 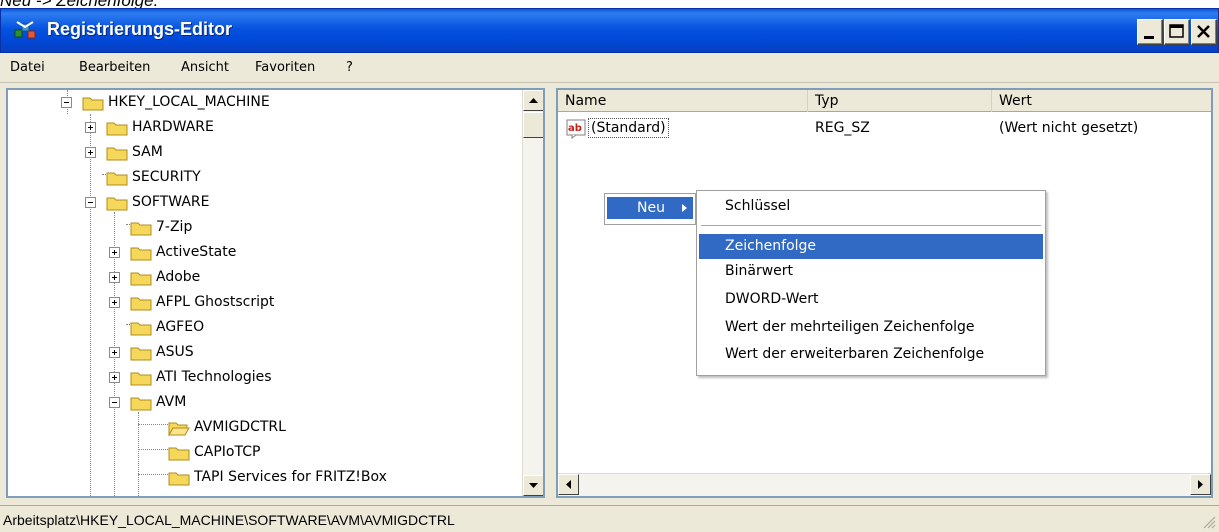 What do you see at coordinates (263, 402) in the screenshot?
I see `tree-item-avm: AVM` at bounding box center [263, 402].